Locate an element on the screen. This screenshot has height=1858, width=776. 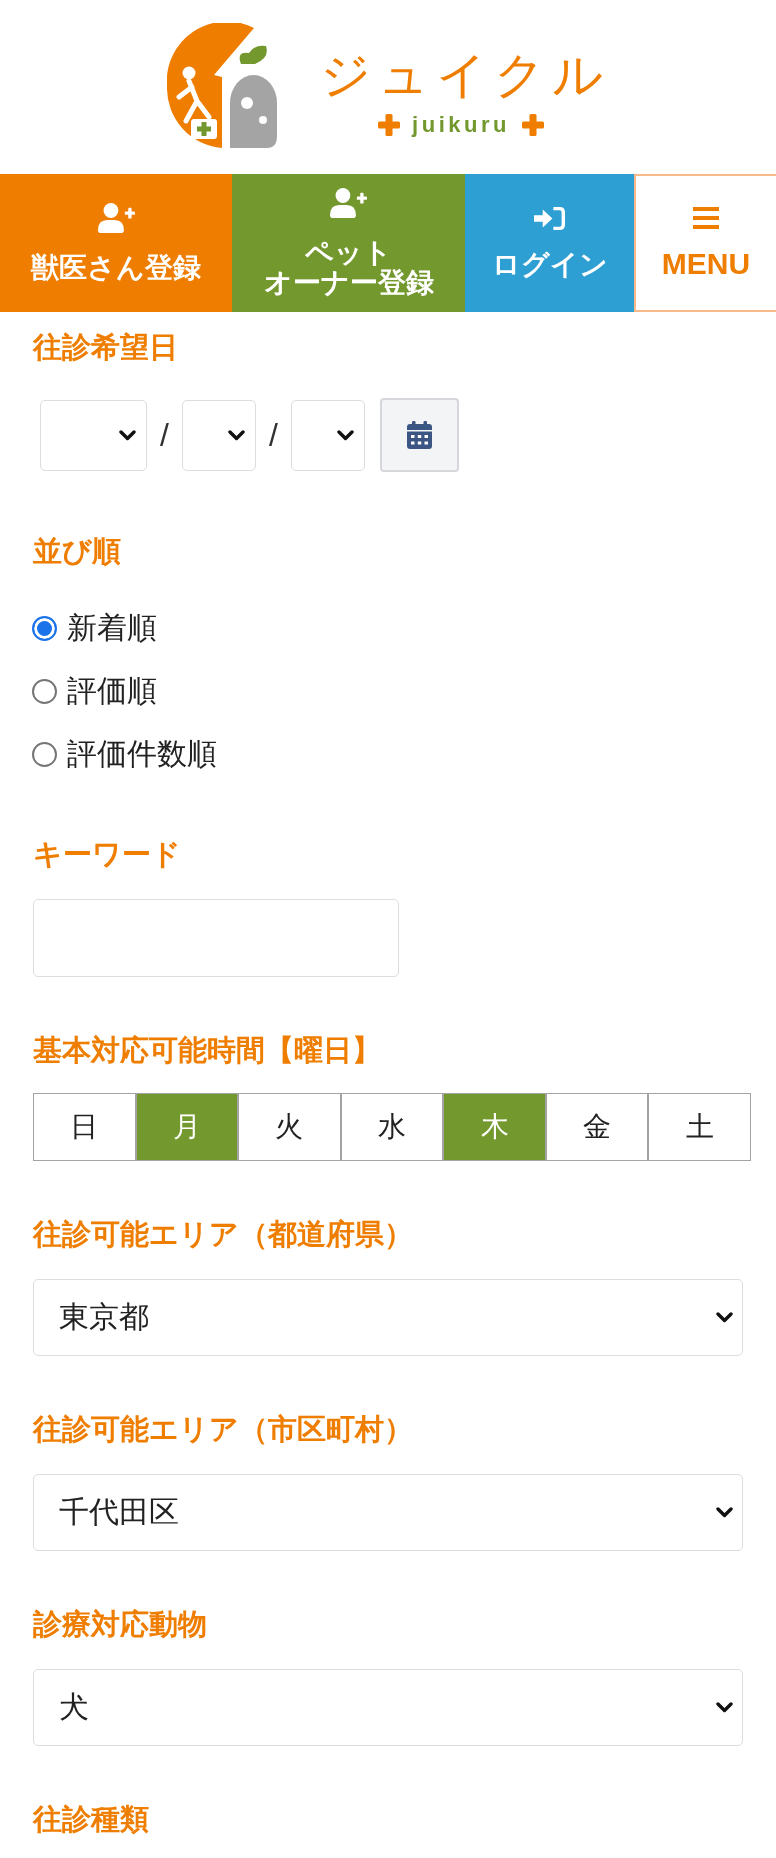
logo-tagline: juikuru is located at coordinates (461, 125).